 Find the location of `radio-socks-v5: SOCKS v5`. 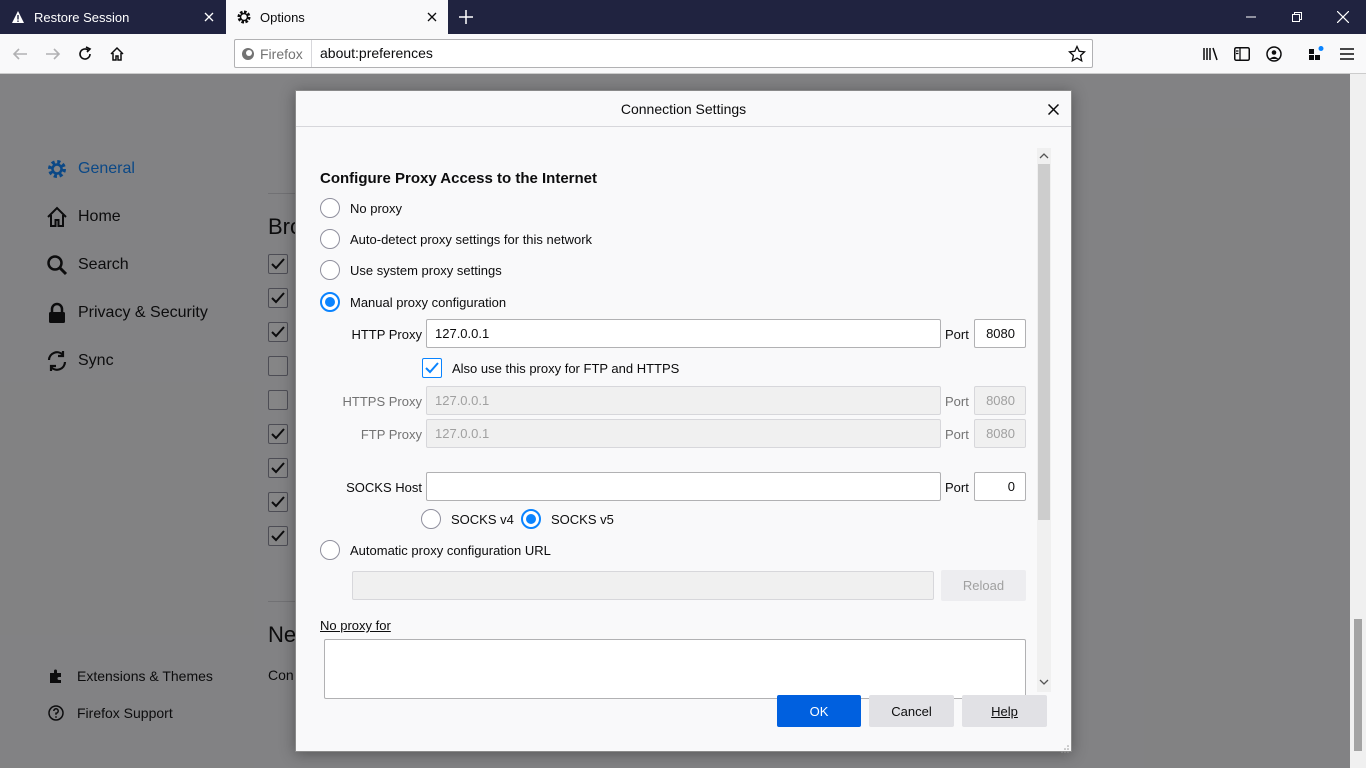

radio-socks-v5: SOCKS v5 is located at coordinates (567, 519).